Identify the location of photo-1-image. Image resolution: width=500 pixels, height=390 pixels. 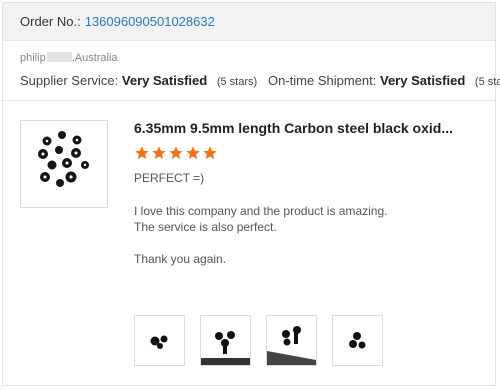
(159, 342).